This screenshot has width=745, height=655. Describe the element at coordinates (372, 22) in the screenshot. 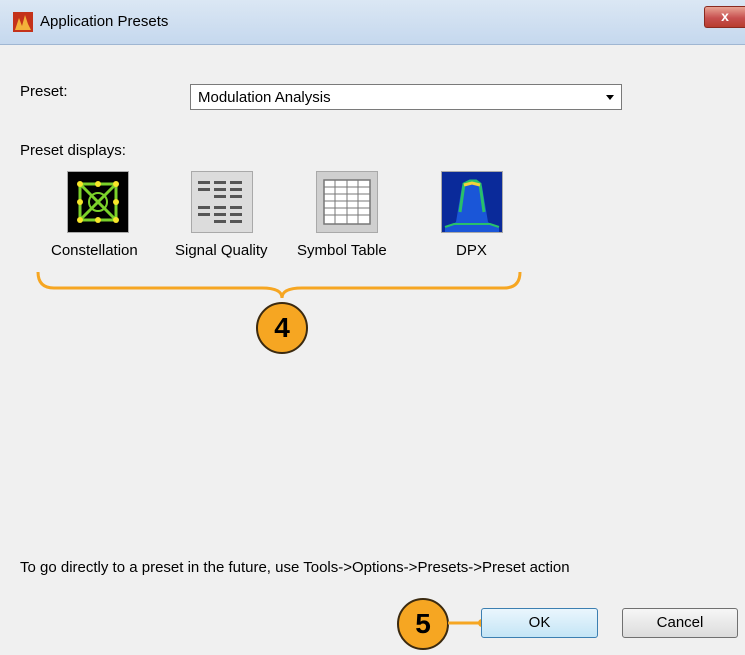

I see `title-bar: Application Presets x` at that location.